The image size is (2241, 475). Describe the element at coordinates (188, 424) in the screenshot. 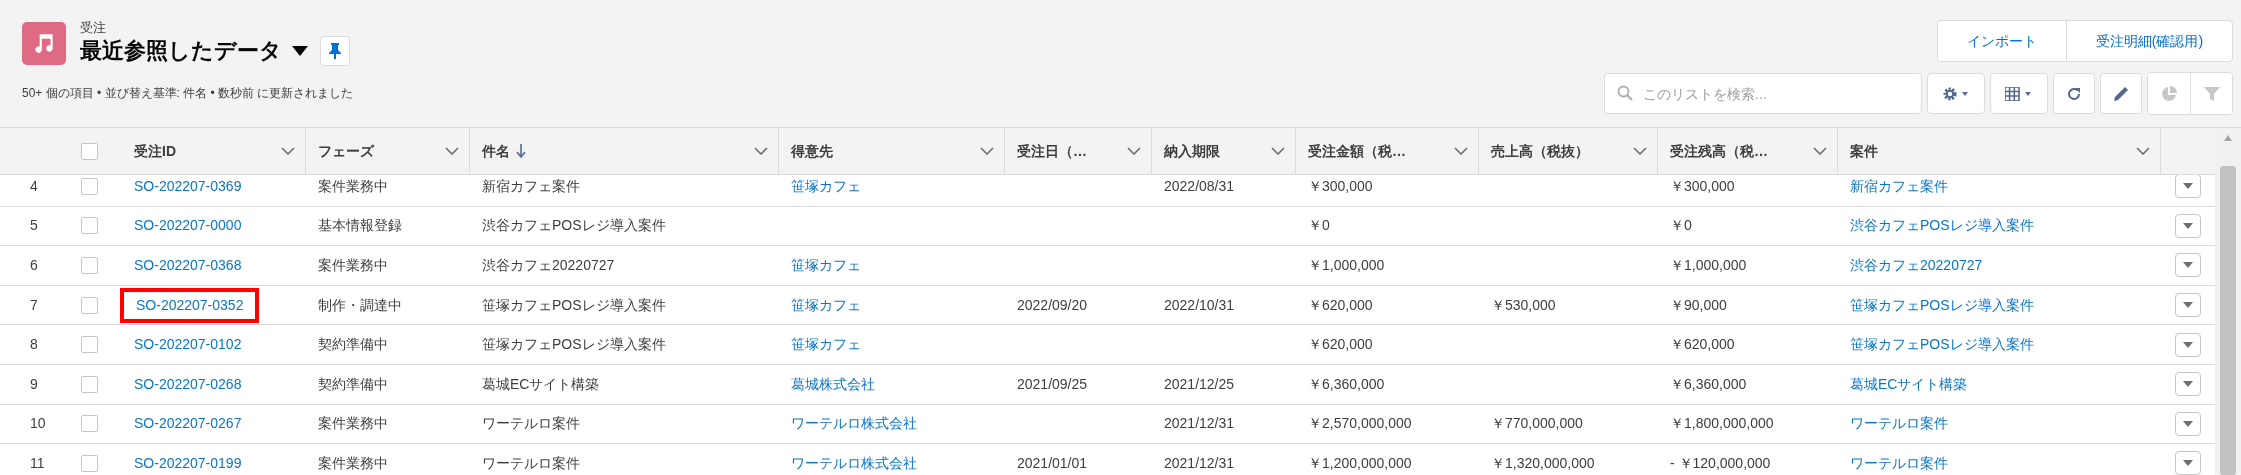

I see `record-link: SO-202207-0267` at that location.